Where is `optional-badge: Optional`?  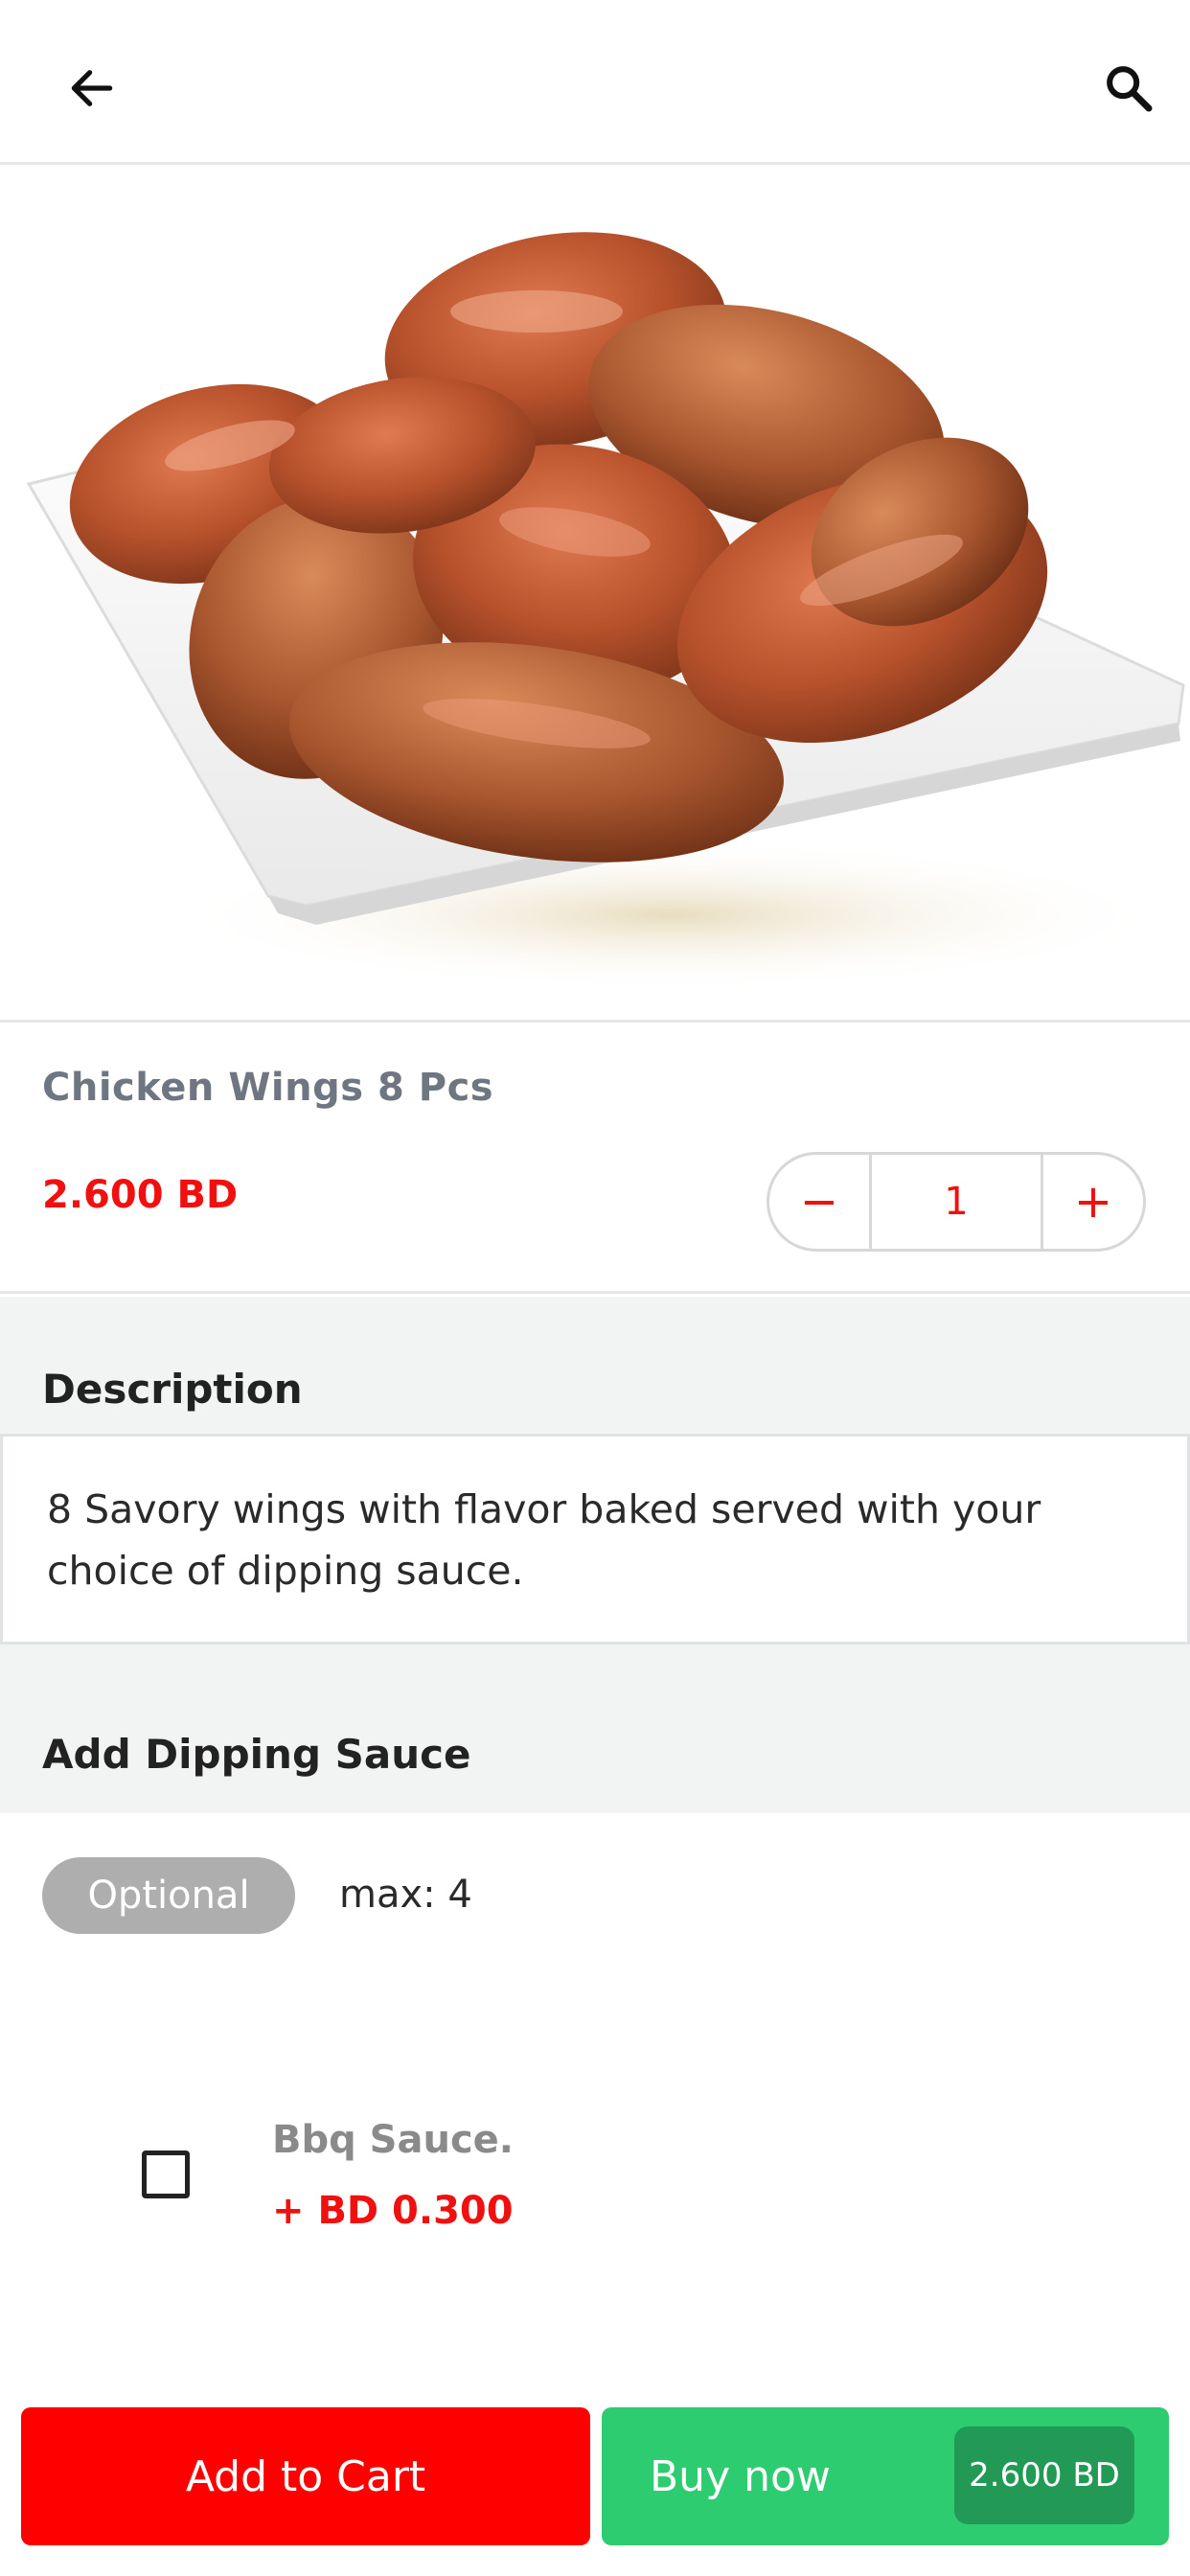 optional-badge: Optional is located at coordinates (168, 1895).